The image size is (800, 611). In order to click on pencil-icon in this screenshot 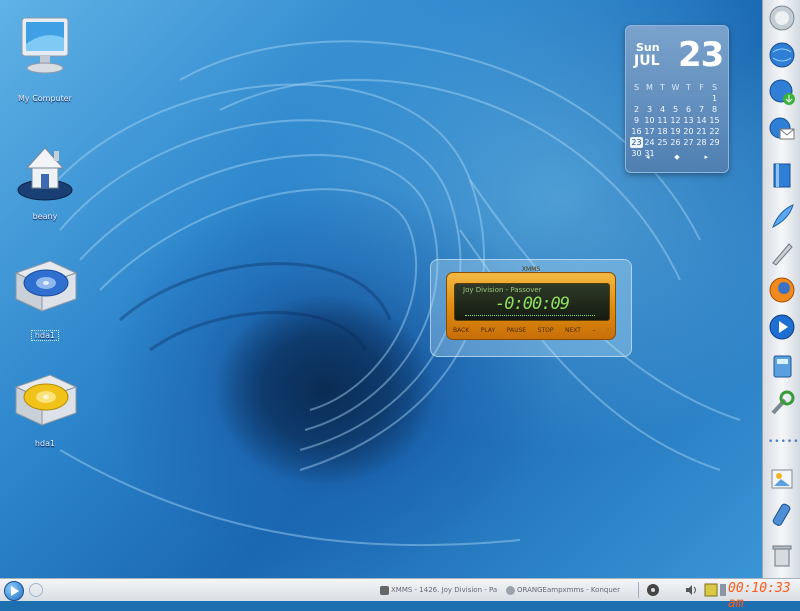, I will do `click(782, 253)`.